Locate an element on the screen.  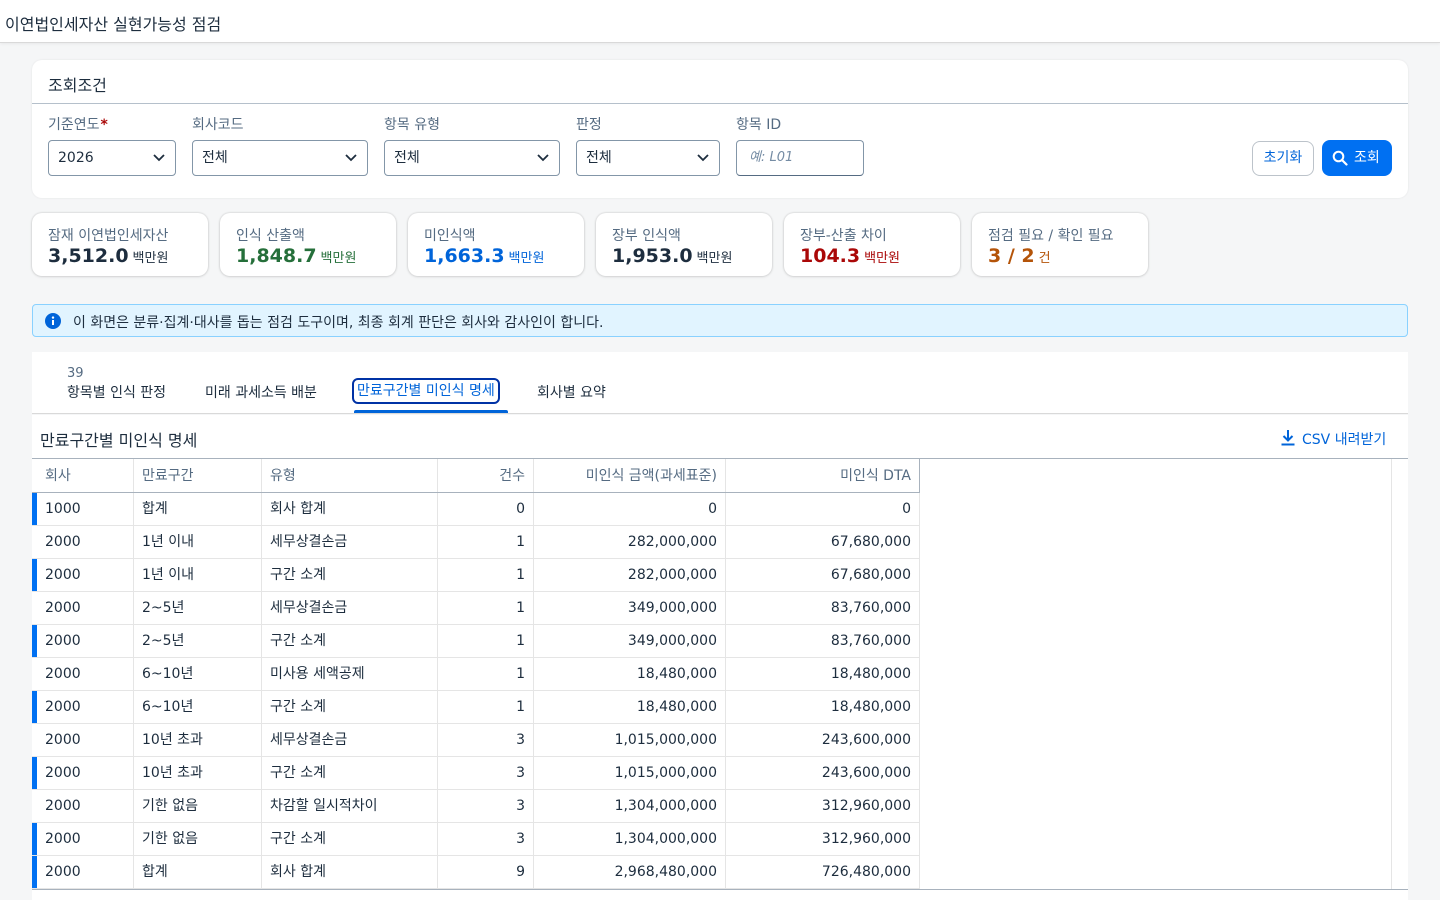
cell-type: 미사용 세액공제 is located at coordinates (350, 674).